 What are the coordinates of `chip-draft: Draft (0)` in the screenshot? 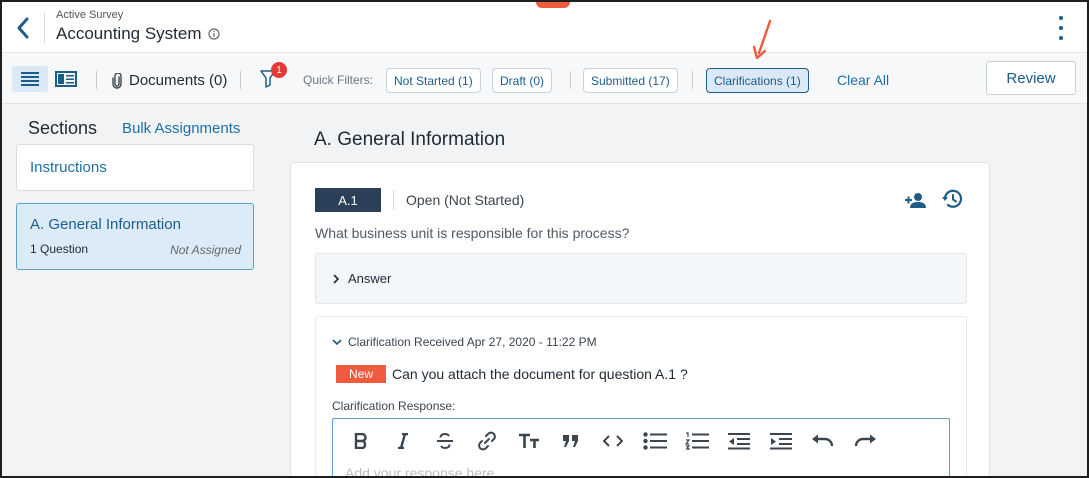 It's located at (522, 80).